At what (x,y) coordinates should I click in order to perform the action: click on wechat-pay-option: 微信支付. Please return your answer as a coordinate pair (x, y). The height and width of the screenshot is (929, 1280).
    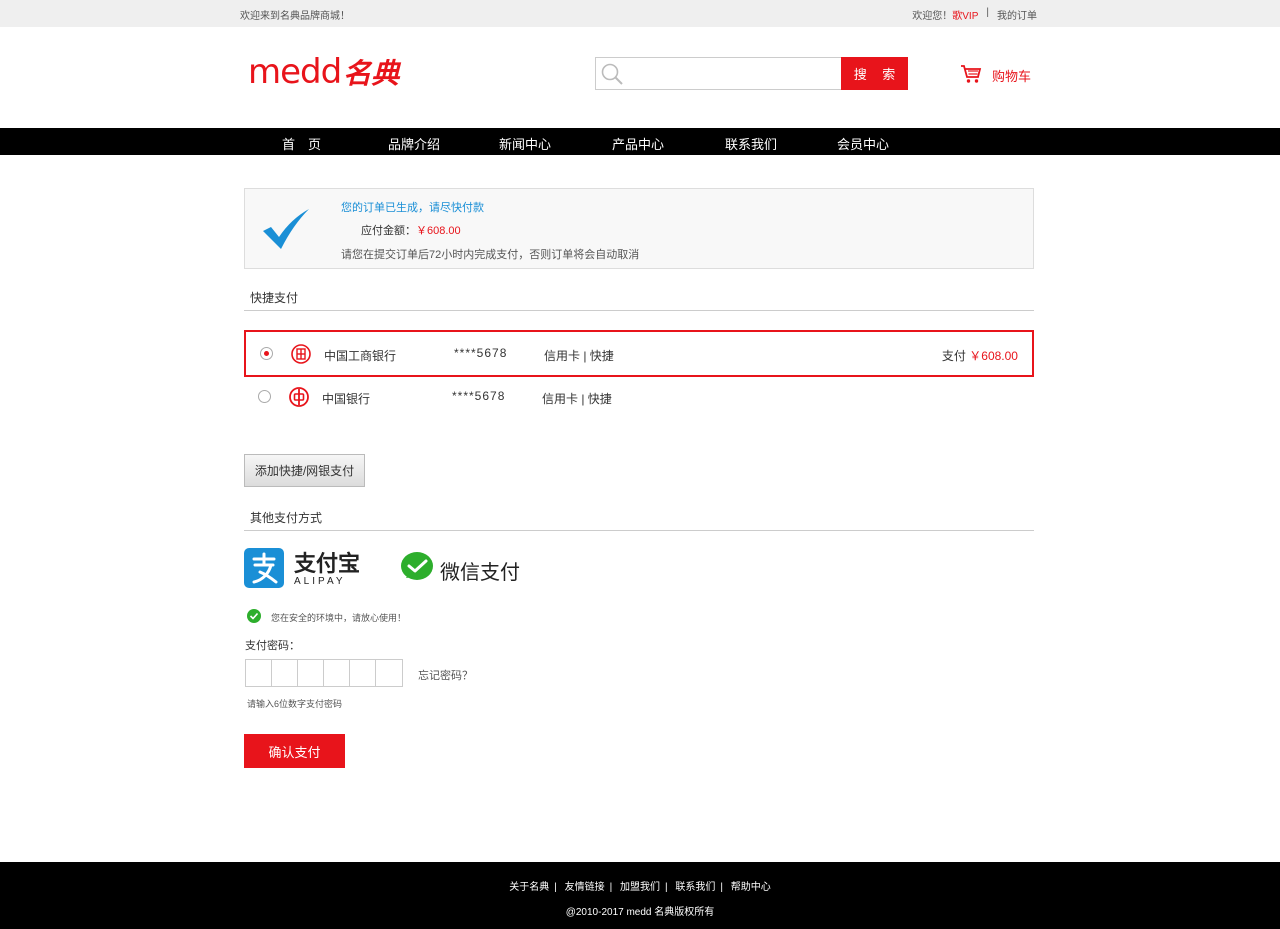
    Looking at the image, I should click on (460, 570).